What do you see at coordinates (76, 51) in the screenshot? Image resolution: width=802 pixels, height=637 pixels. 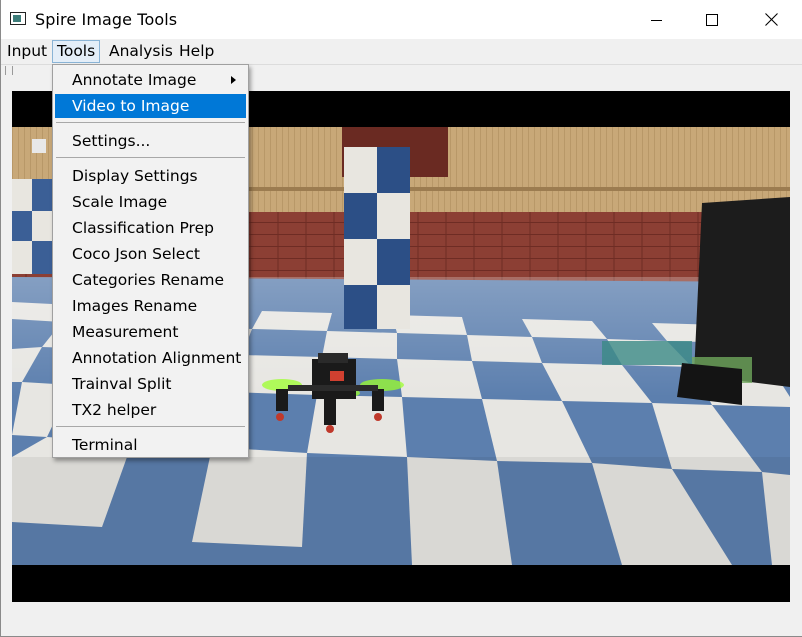 I see `menu-tools: Tools` at bounding box center [76, 51].